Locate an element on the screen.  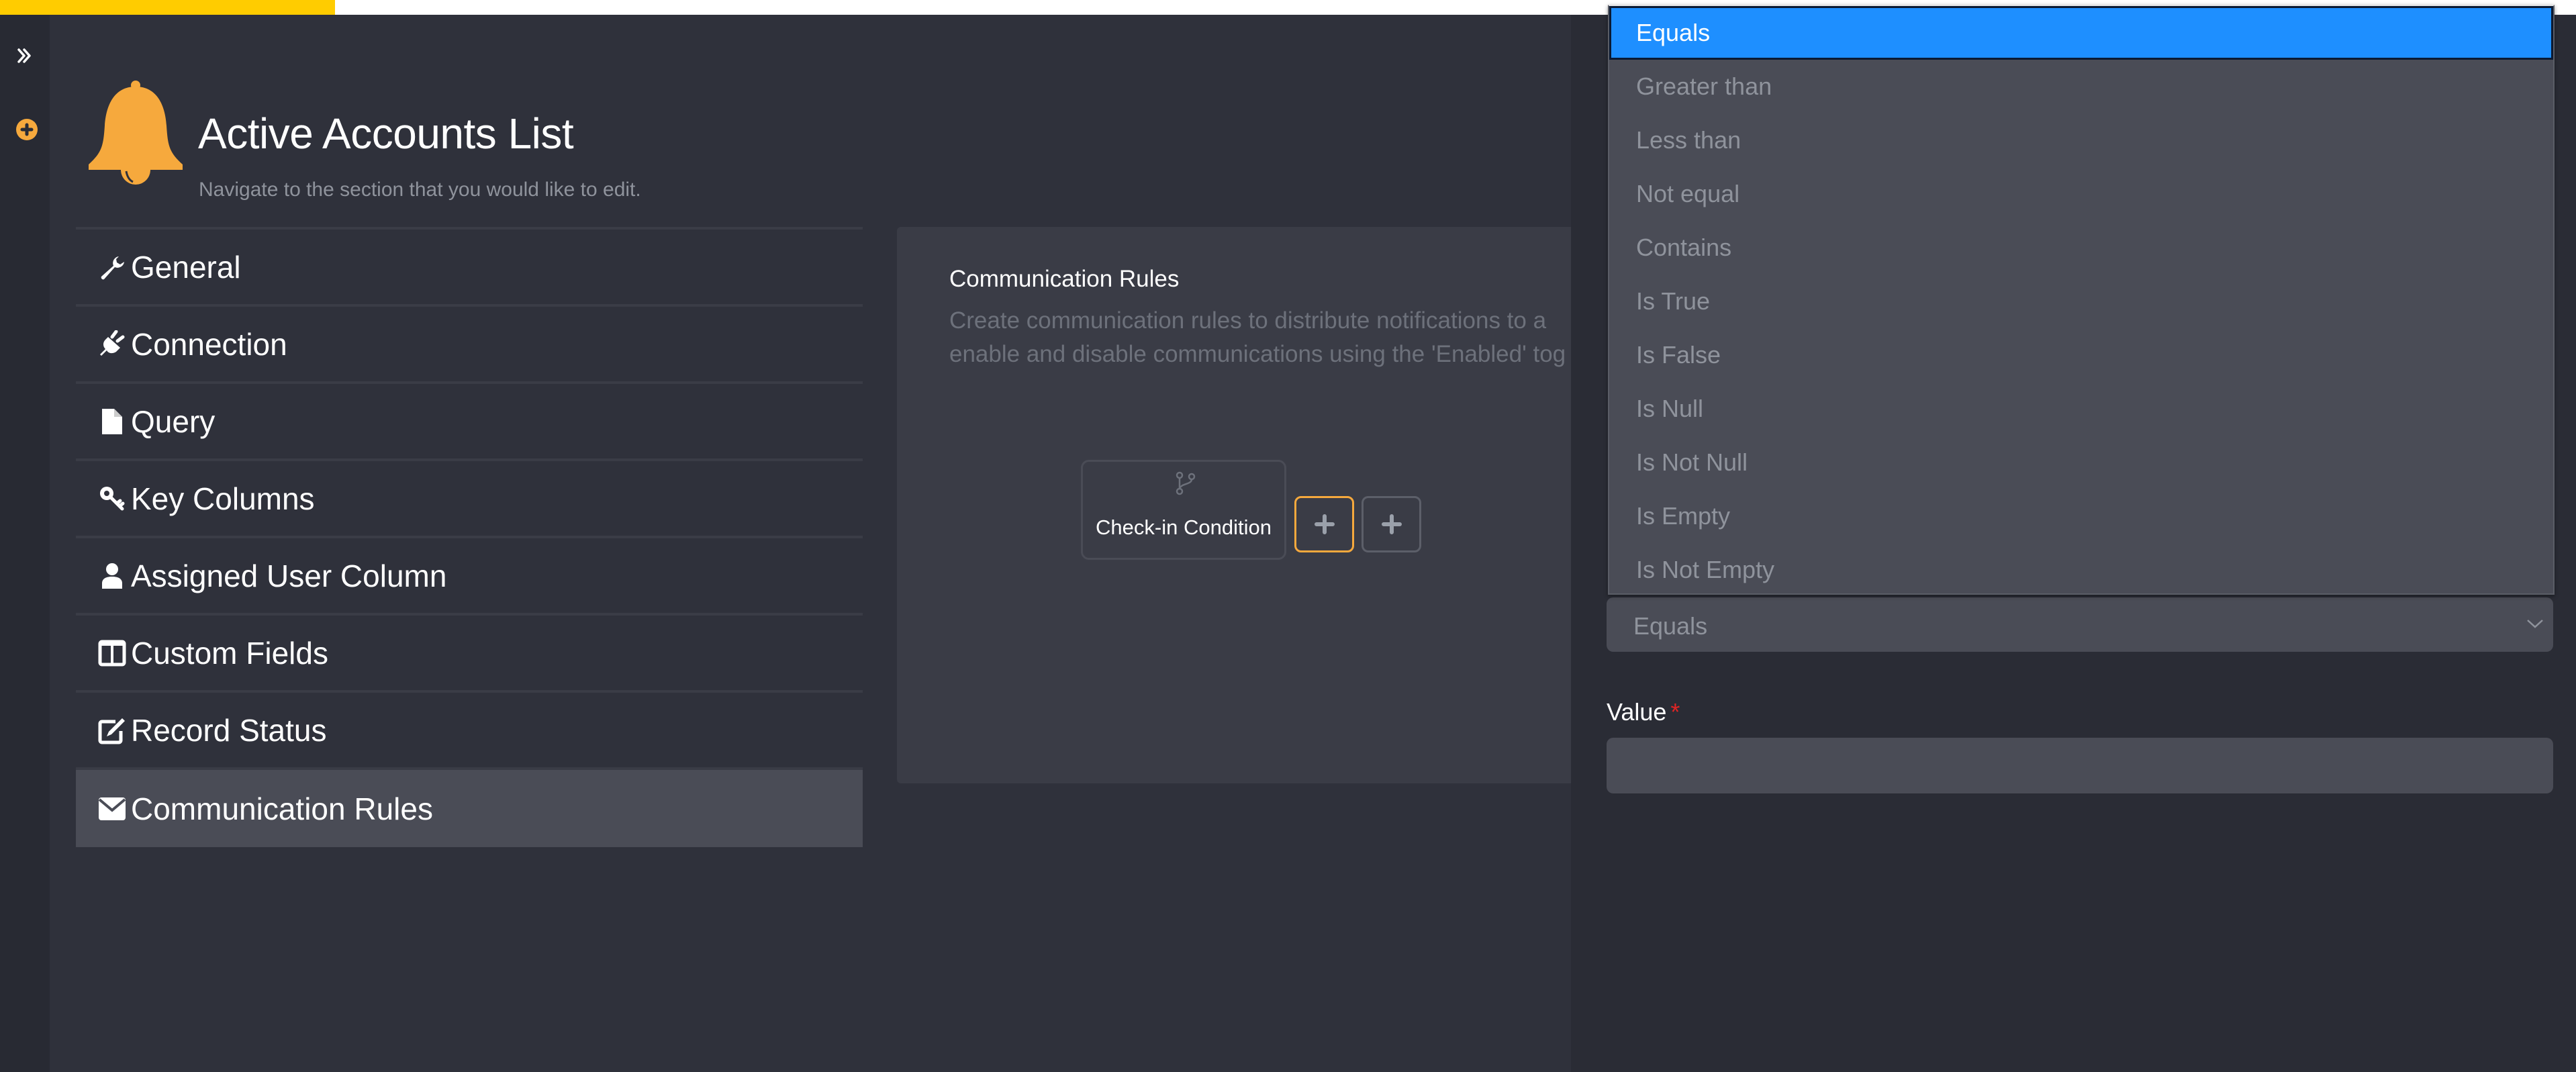
nav-item-communication-rules: Communication Rules is located at coordinates (469, 809).